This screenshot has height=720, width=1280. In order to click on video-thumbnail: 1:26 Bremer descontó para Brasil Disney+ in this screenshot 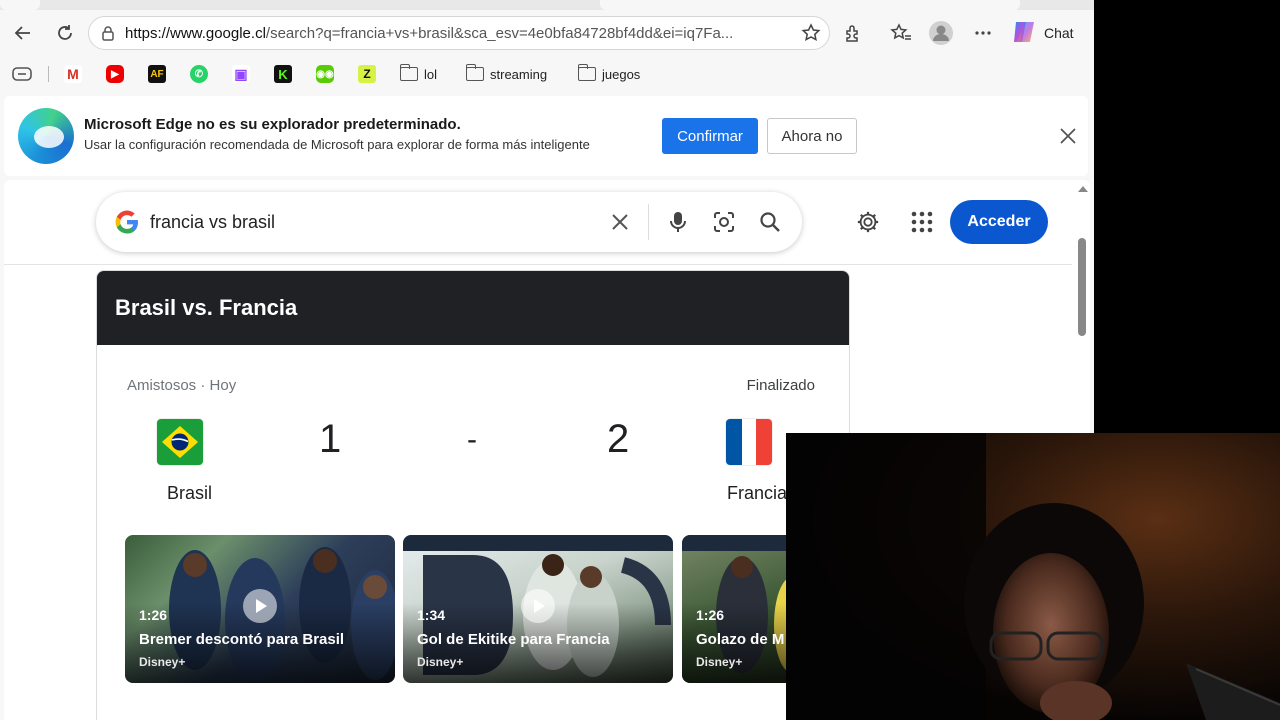, I will do `click(260, 609)`.